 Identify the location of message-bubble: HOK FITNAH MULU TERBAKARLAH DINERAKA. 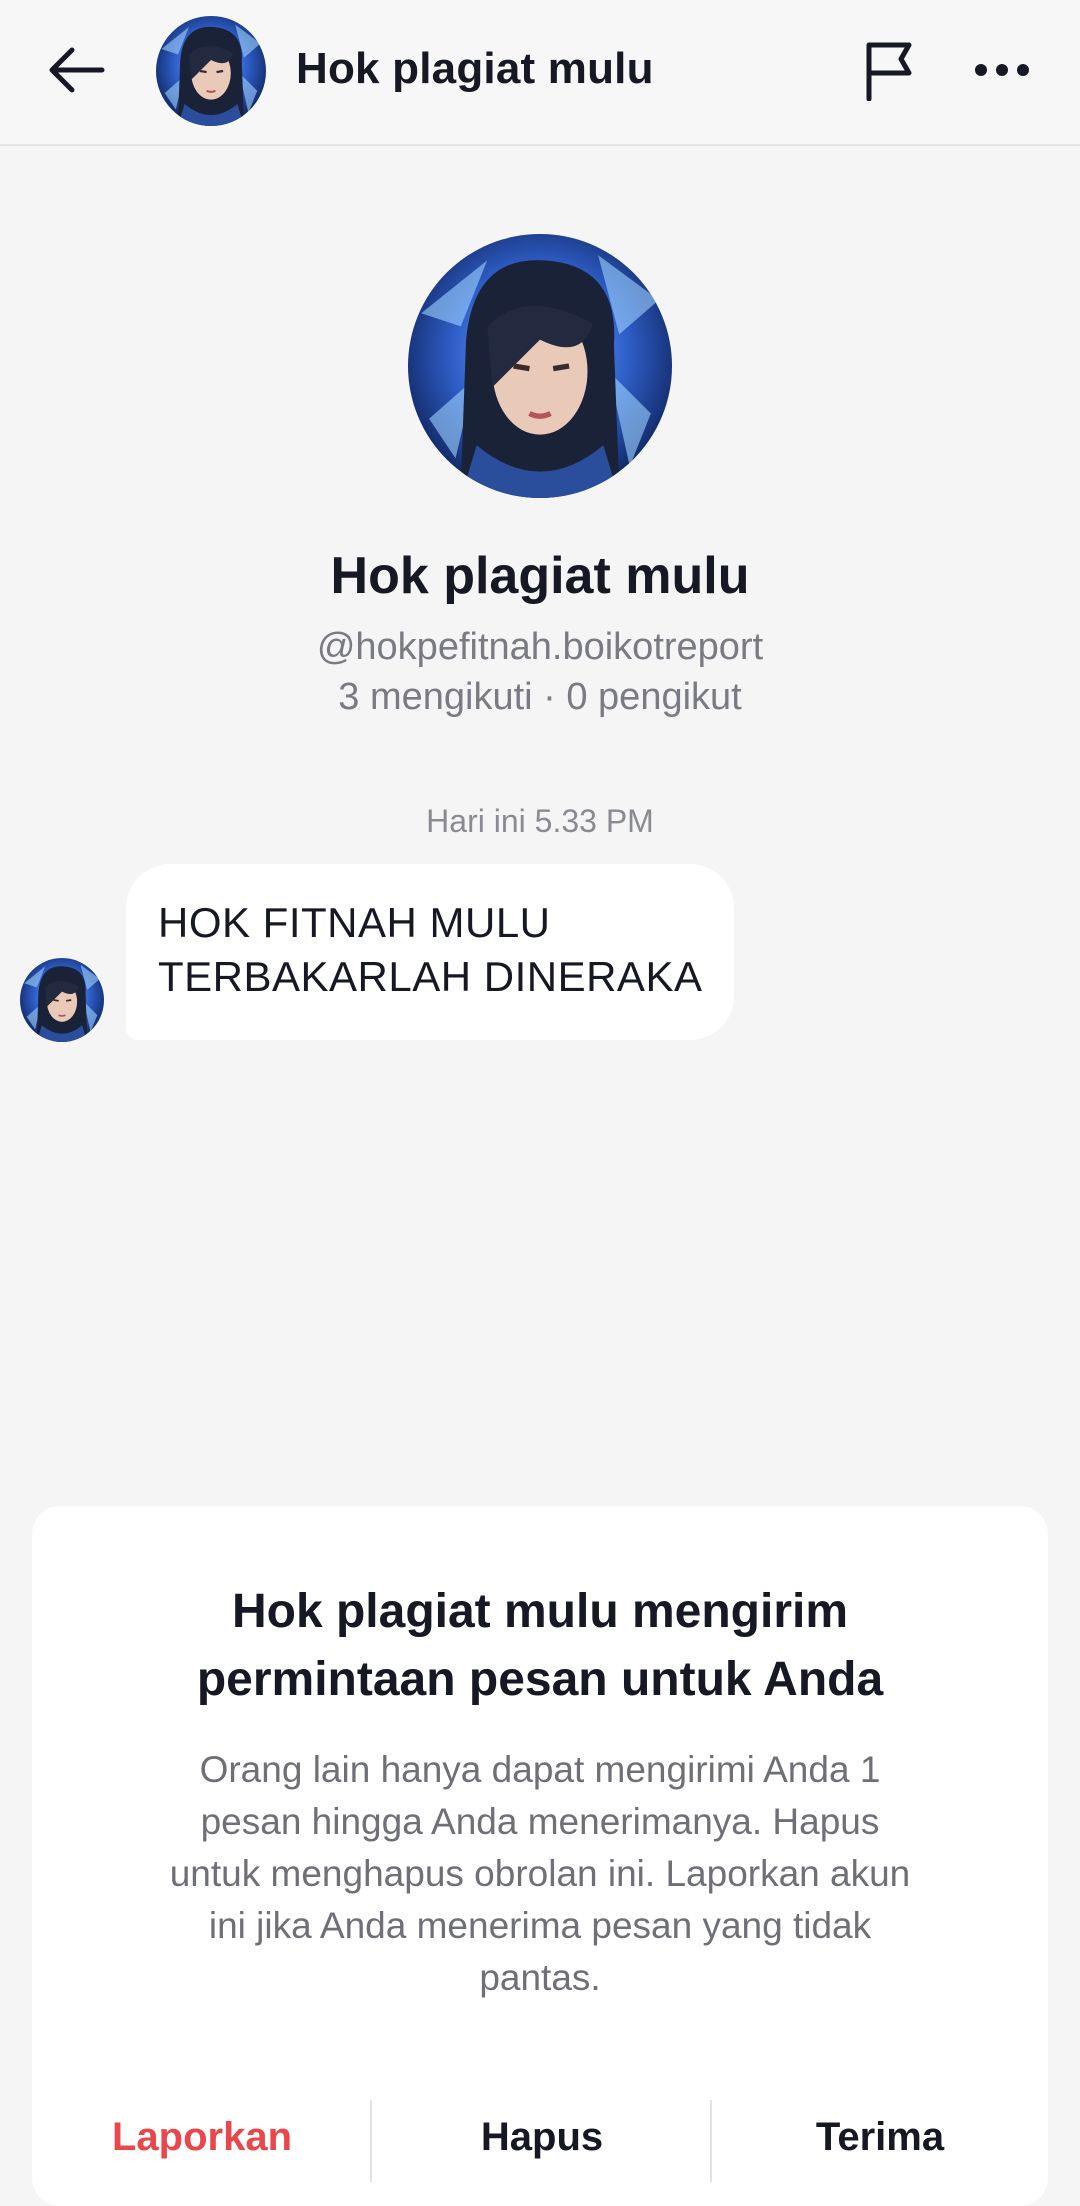
(430, 952).